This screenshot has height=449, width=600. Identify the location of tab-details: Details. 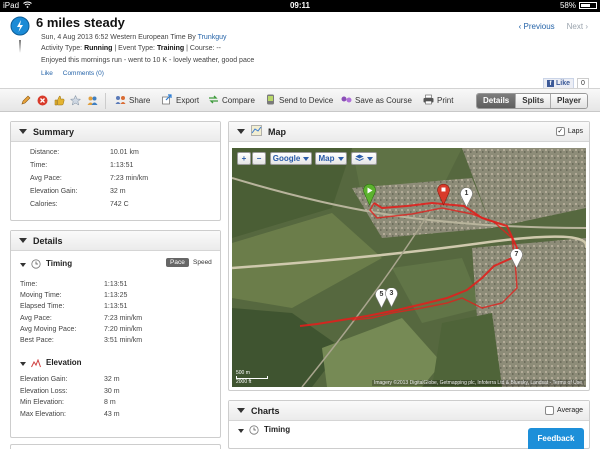
(496, 101).